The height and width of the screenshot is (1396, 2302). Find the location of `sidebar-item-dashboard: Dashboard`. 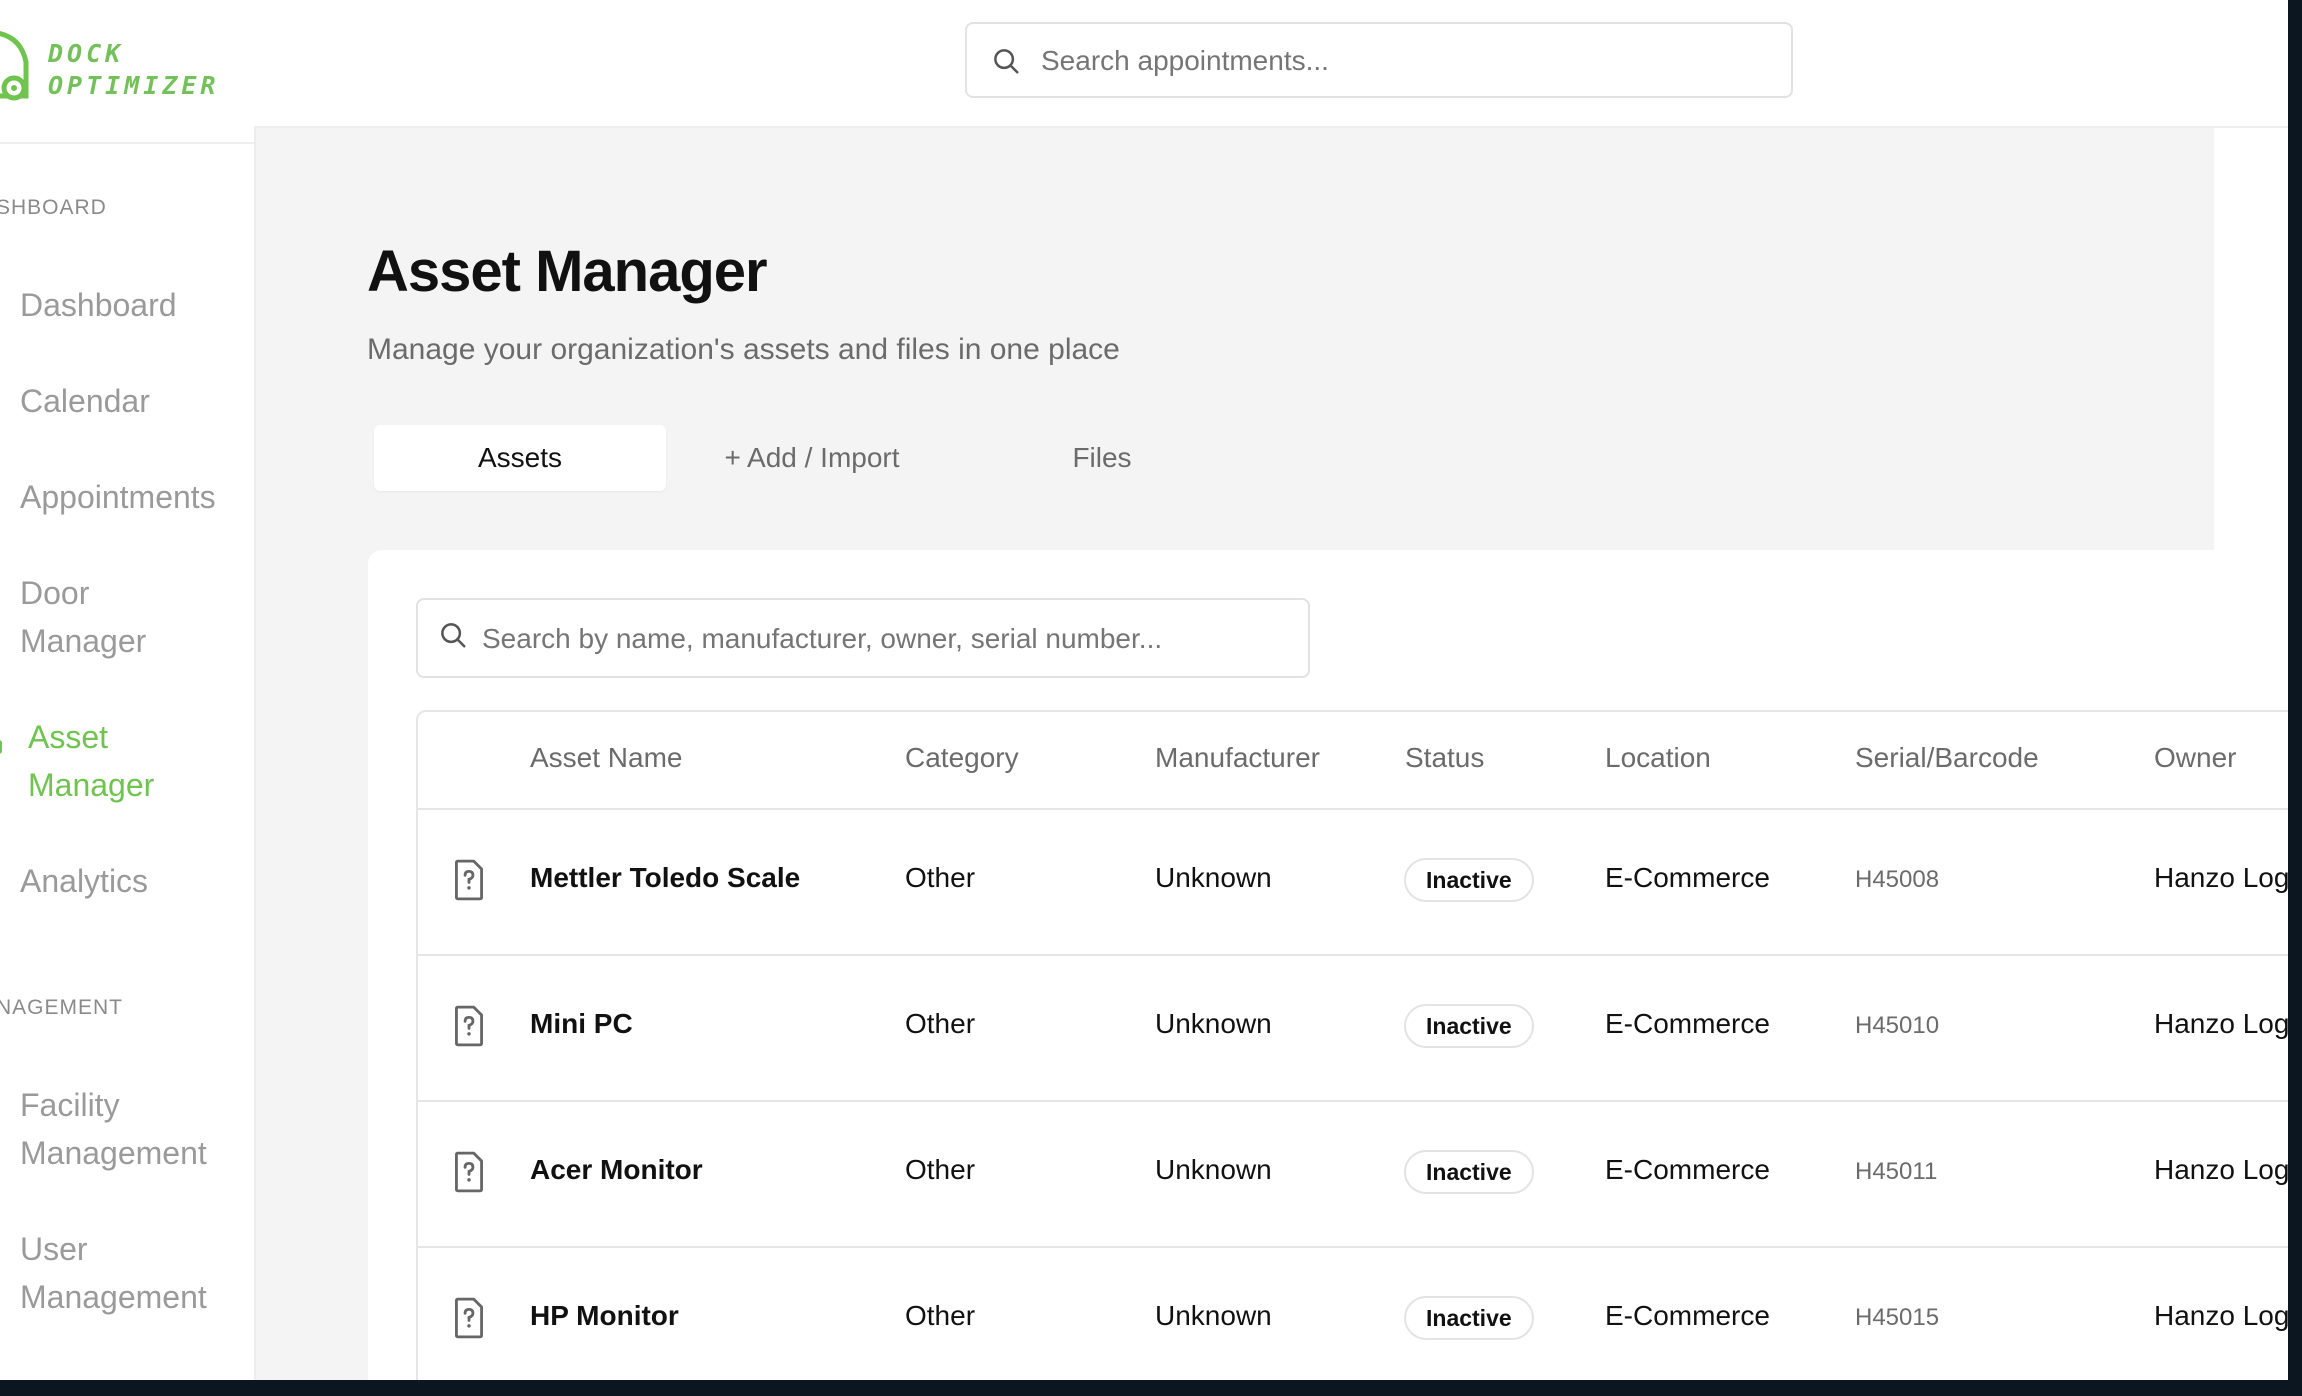

sidebar-item-dashboard: Dashboard is located at coordinates (135, 305).